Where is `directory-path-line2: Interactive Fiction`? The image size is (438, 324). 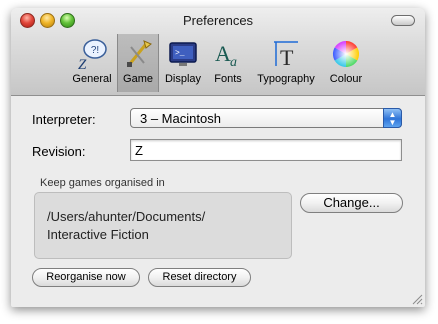
directory-path-line2: Interactive Fiction is located at coordinates (98, 234).